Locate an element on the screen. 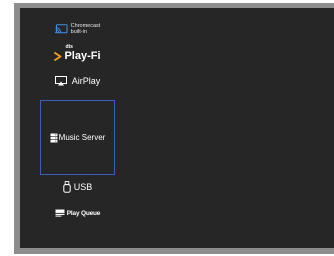 This screenshot has height=256, width=334. source-item-chromecast: Chromecast built-in is located at coordinates (77, 29).